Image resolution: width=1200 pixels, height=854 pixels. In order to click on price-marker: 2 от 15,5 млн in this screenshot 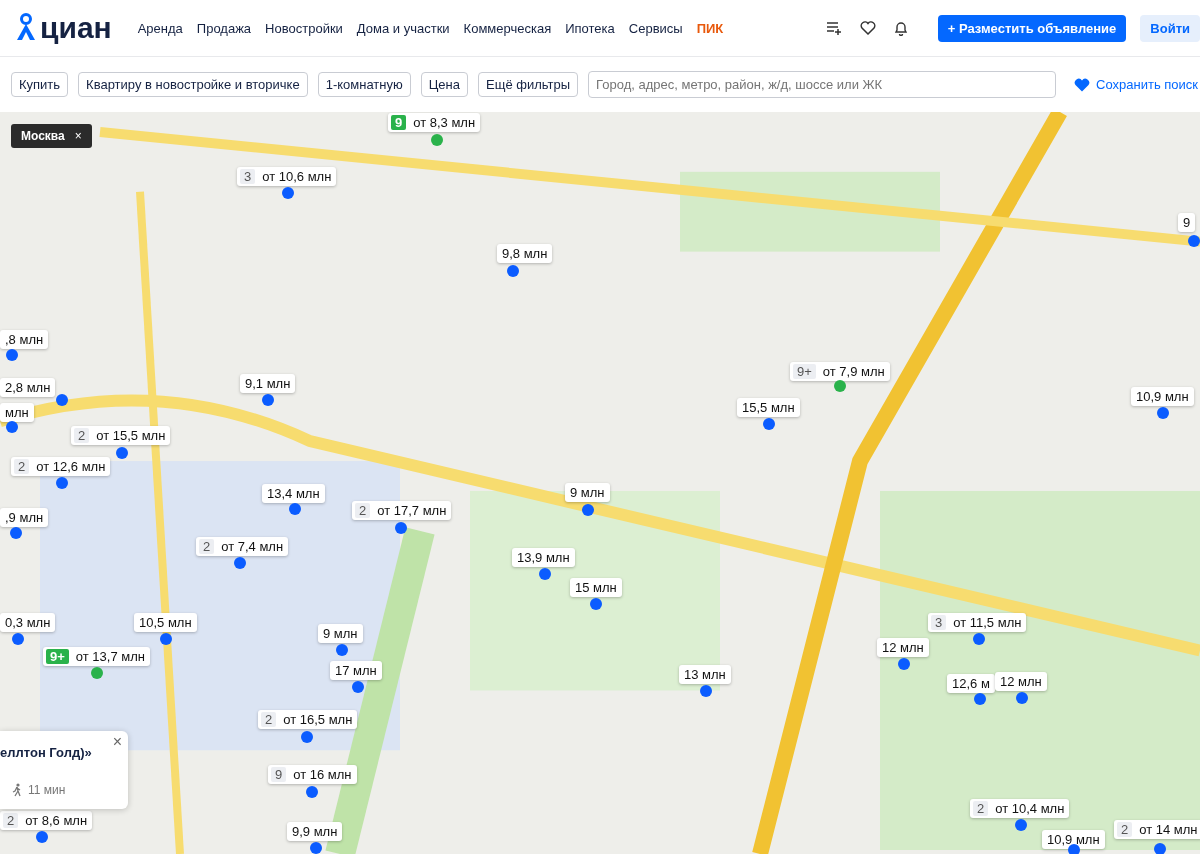, I will do `click(121, 435)`.